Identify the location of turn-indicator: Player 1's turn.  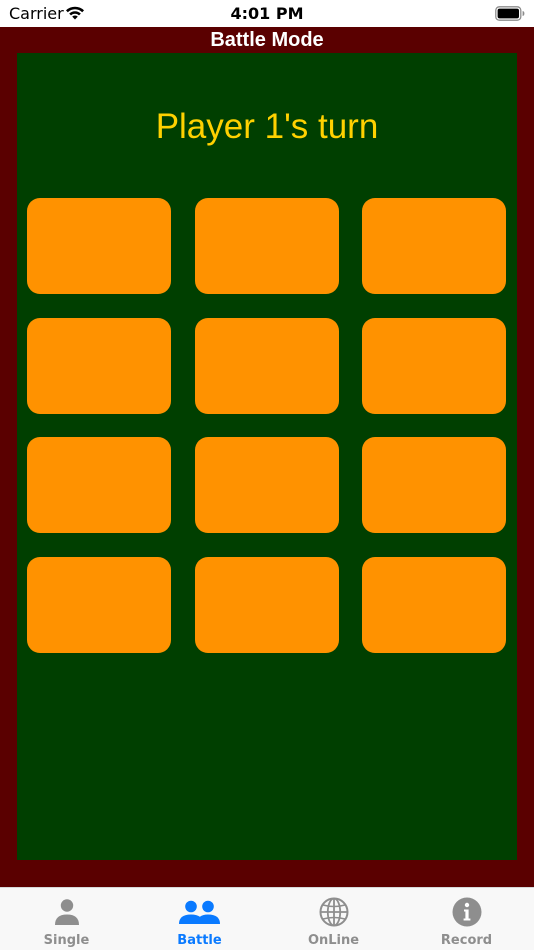
(267, 126).